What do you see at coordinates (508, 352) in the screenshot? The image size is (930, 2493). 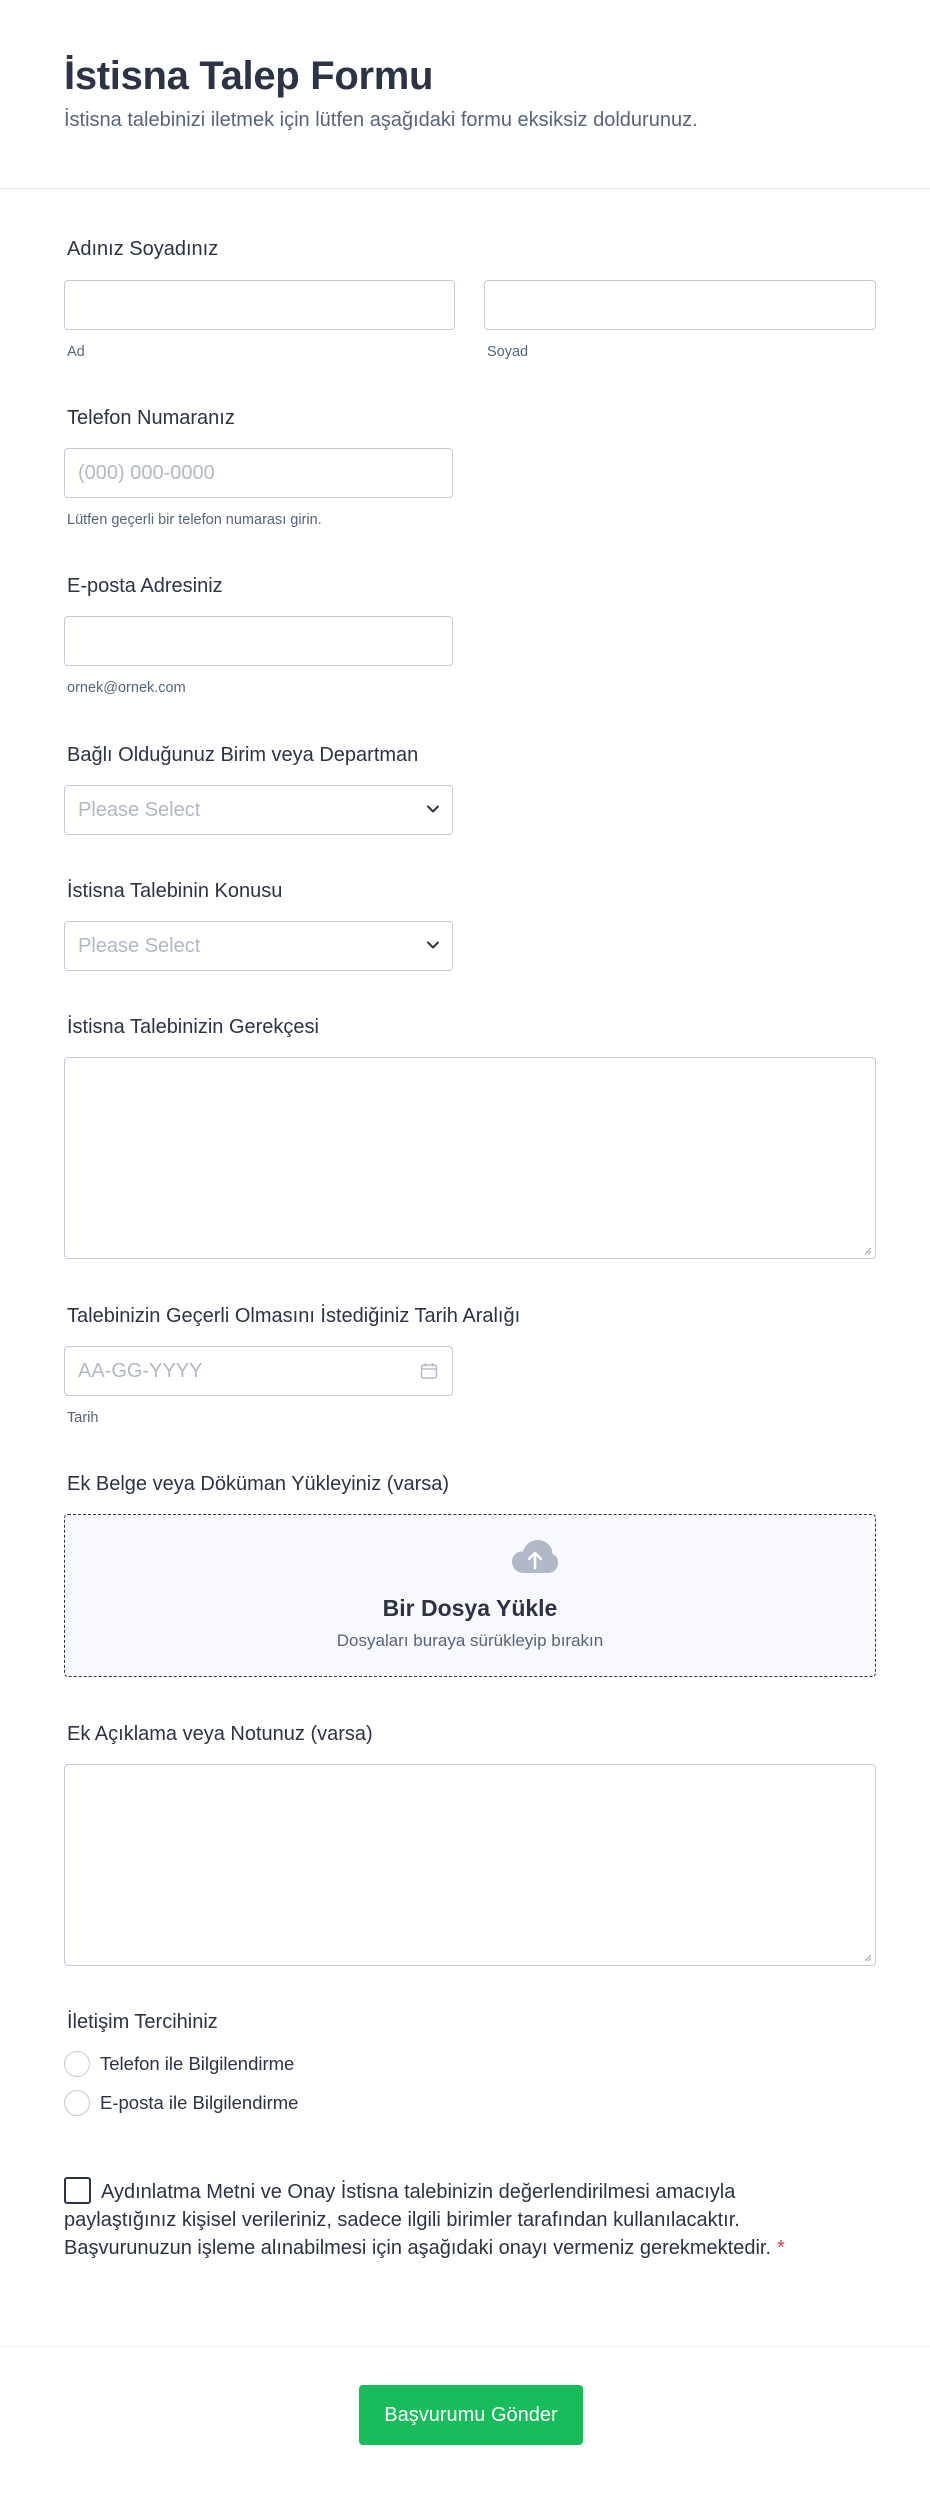 I see `last-name-sublabel: Soyad` at bounding box center [508, 352].